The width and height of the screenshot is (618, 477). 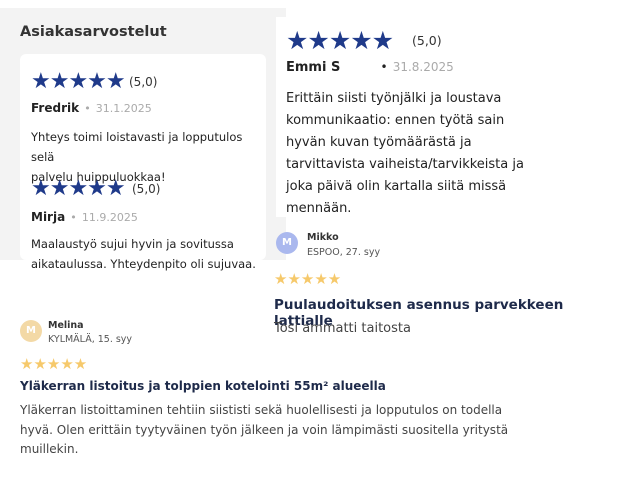 What do you see at coordinates (93, 32) in the screenshot?
I see `panel-title: Asiakasarvostelut` at bounding box center [93, 32].